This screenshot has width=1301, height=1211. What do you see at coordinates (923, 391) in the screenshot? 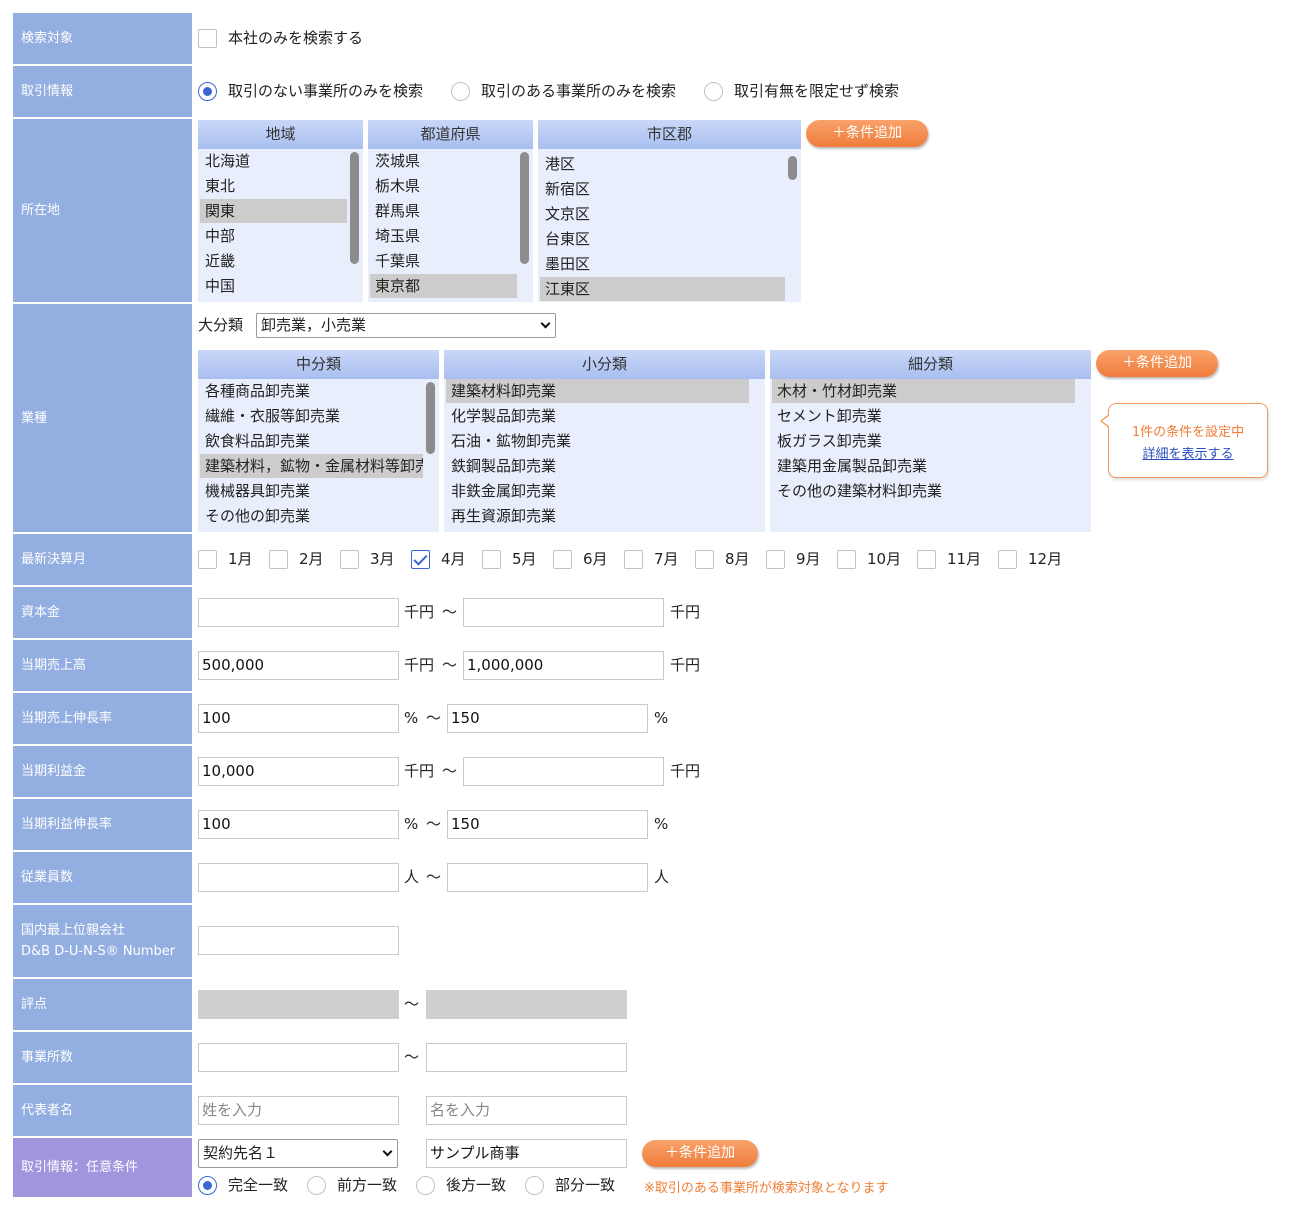
I see `list-item: 木材・竹材卸売業` at bounding box center [923, 391].